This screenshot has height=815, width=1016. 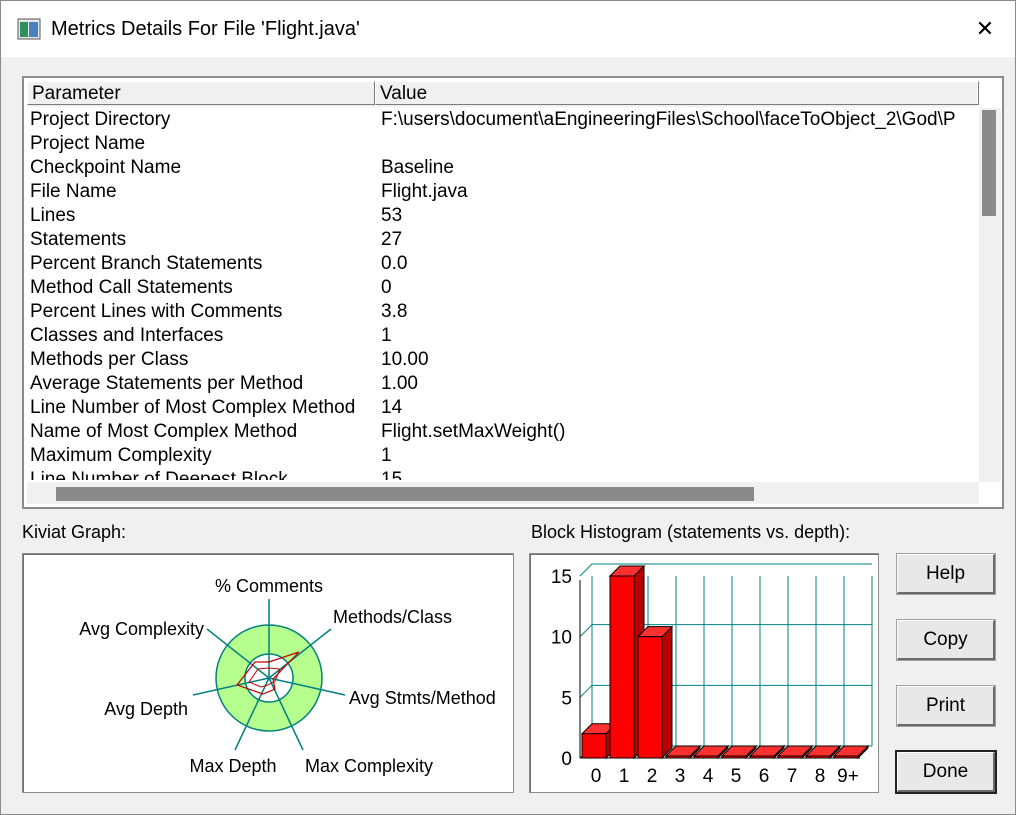 I want to click on x-tick-label: 0, so click(x=596, y=776).